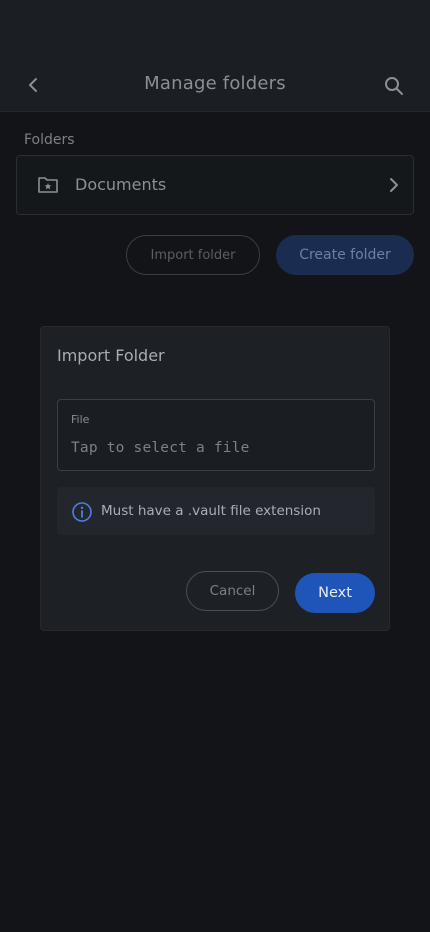 The height and width of the screenshot is (932, 430). Describe the element at coordinates (193, 255) in the screenshot. I see `import-folder-button: Import folder` at that location.